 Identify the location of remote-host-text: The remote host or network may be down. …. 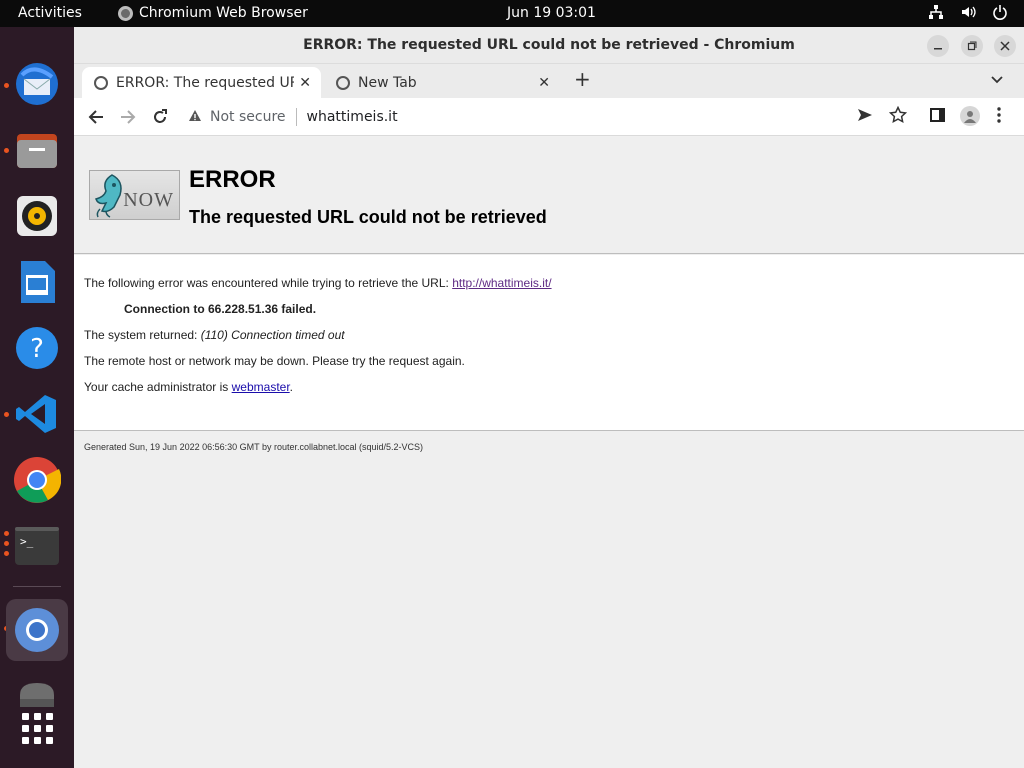
(274, 361).